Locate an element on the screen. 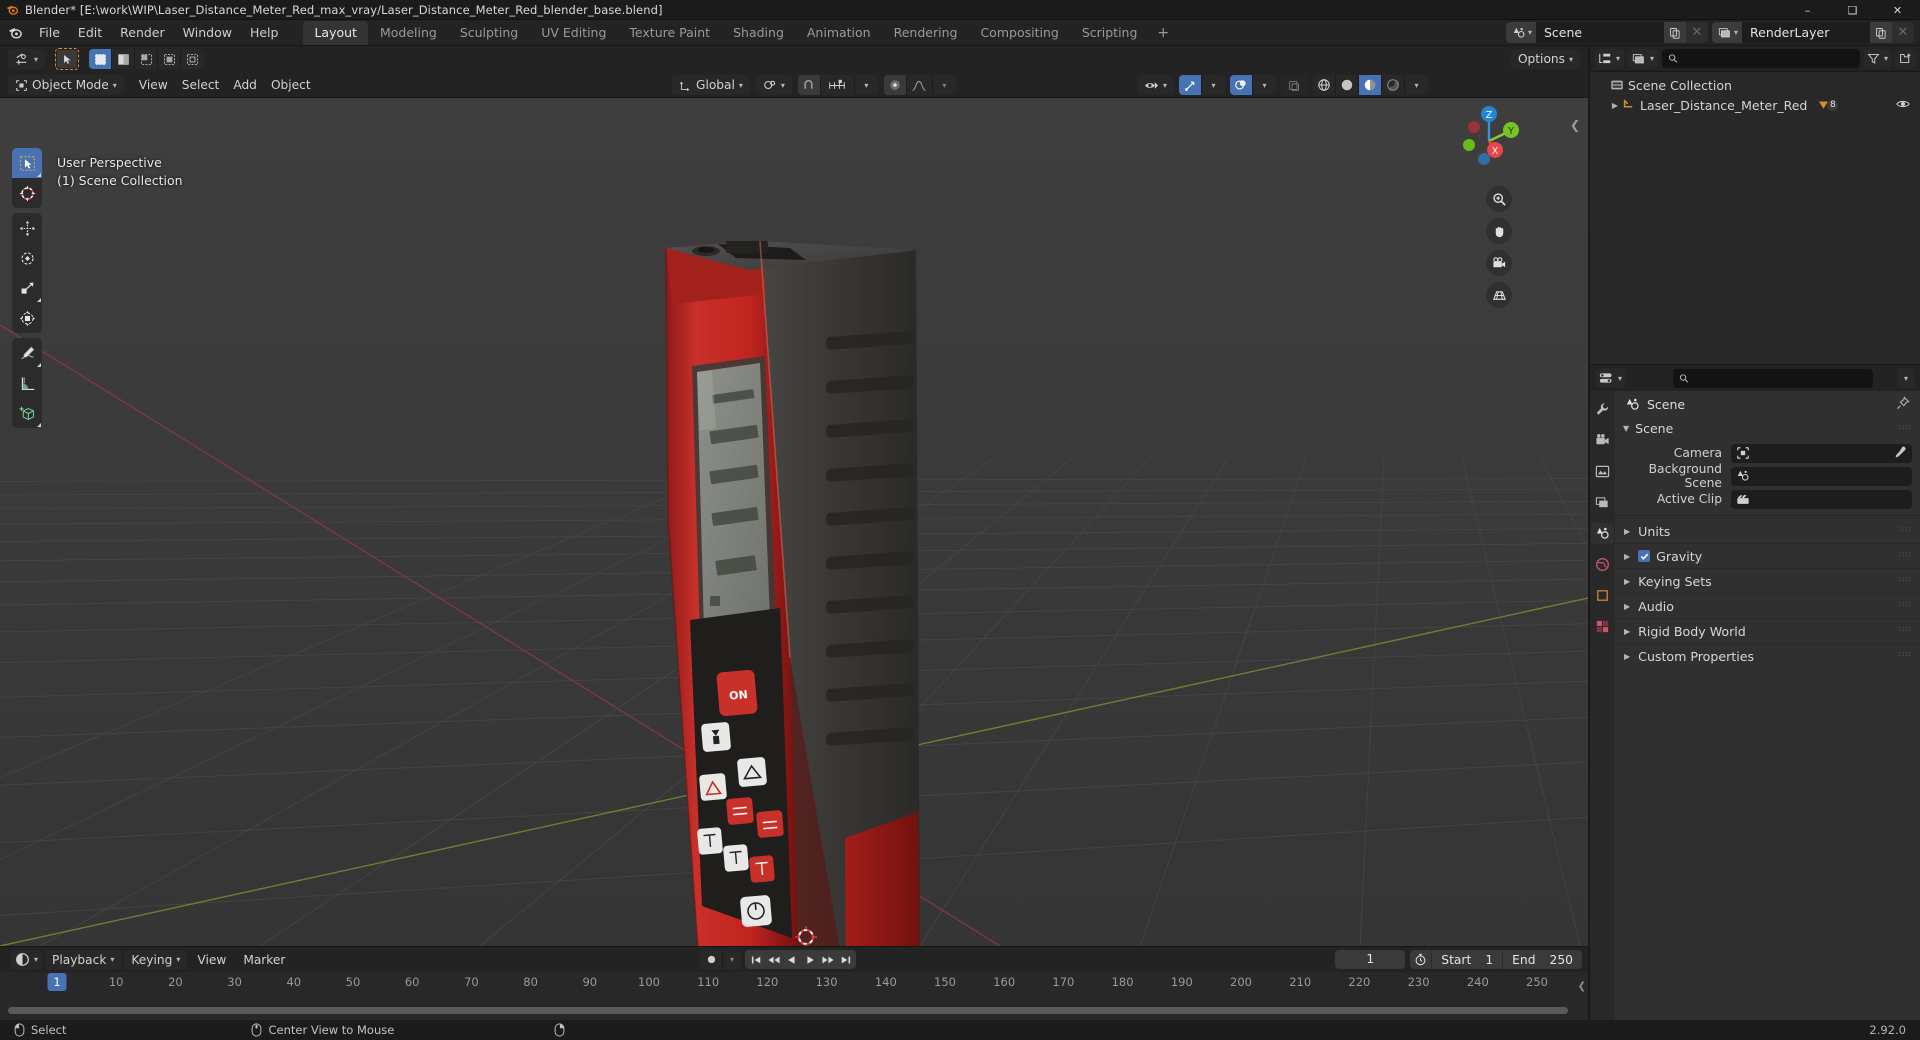 Image resolution: width=1920 pixels, height=1040 pixels. pan-hand-icon is located at coordinates (1499, 231).